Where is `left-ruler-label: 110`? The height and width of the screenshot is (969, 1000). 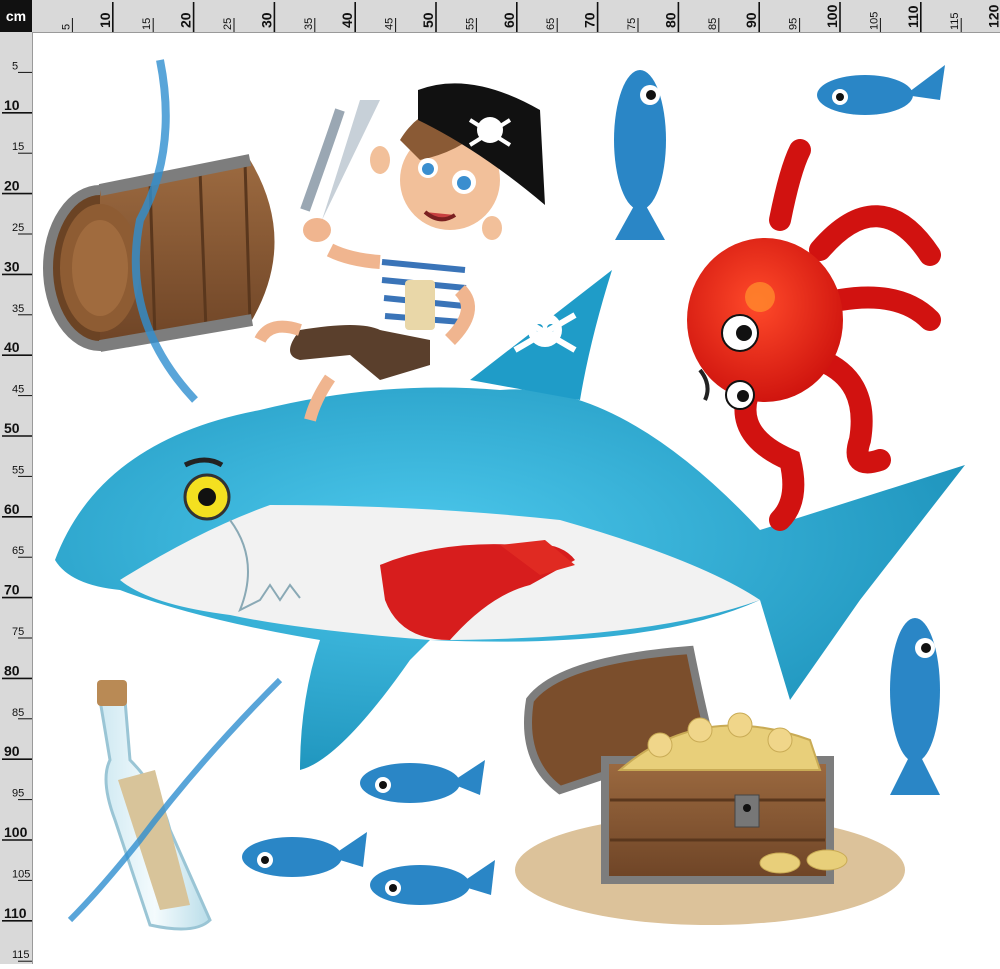 left-ruler-label: 110 is located at coordinates (15, 913).